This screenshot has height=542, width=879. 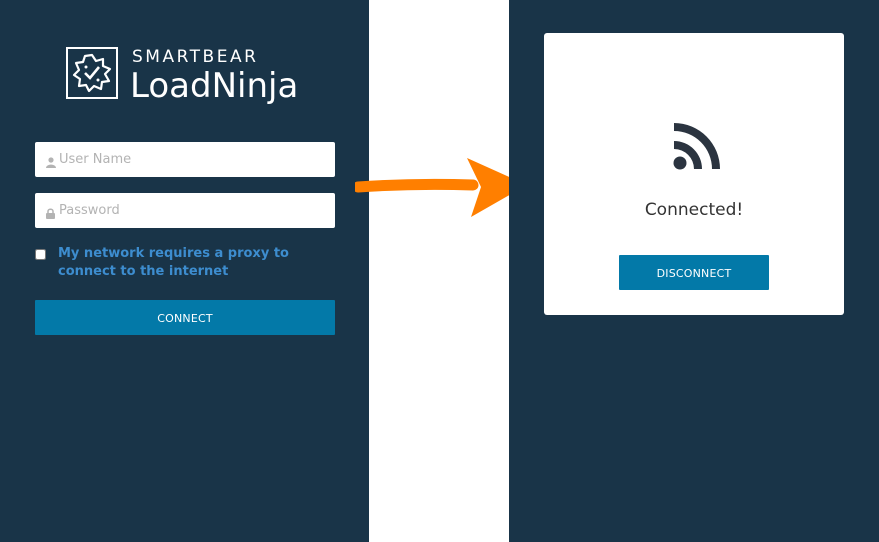 What do you see at coordinates (696, 146) in the screenshot?
I see `rss-feed-icon` at bounding box center [696, 146].